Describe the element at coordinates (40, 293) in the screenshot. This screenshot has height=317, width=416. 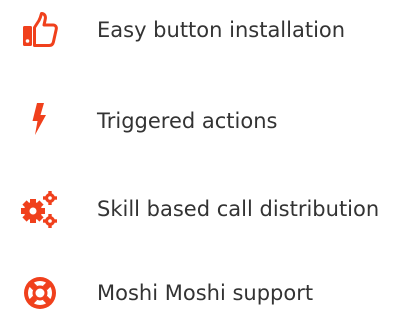
I see `life-ring-icon` at that location.